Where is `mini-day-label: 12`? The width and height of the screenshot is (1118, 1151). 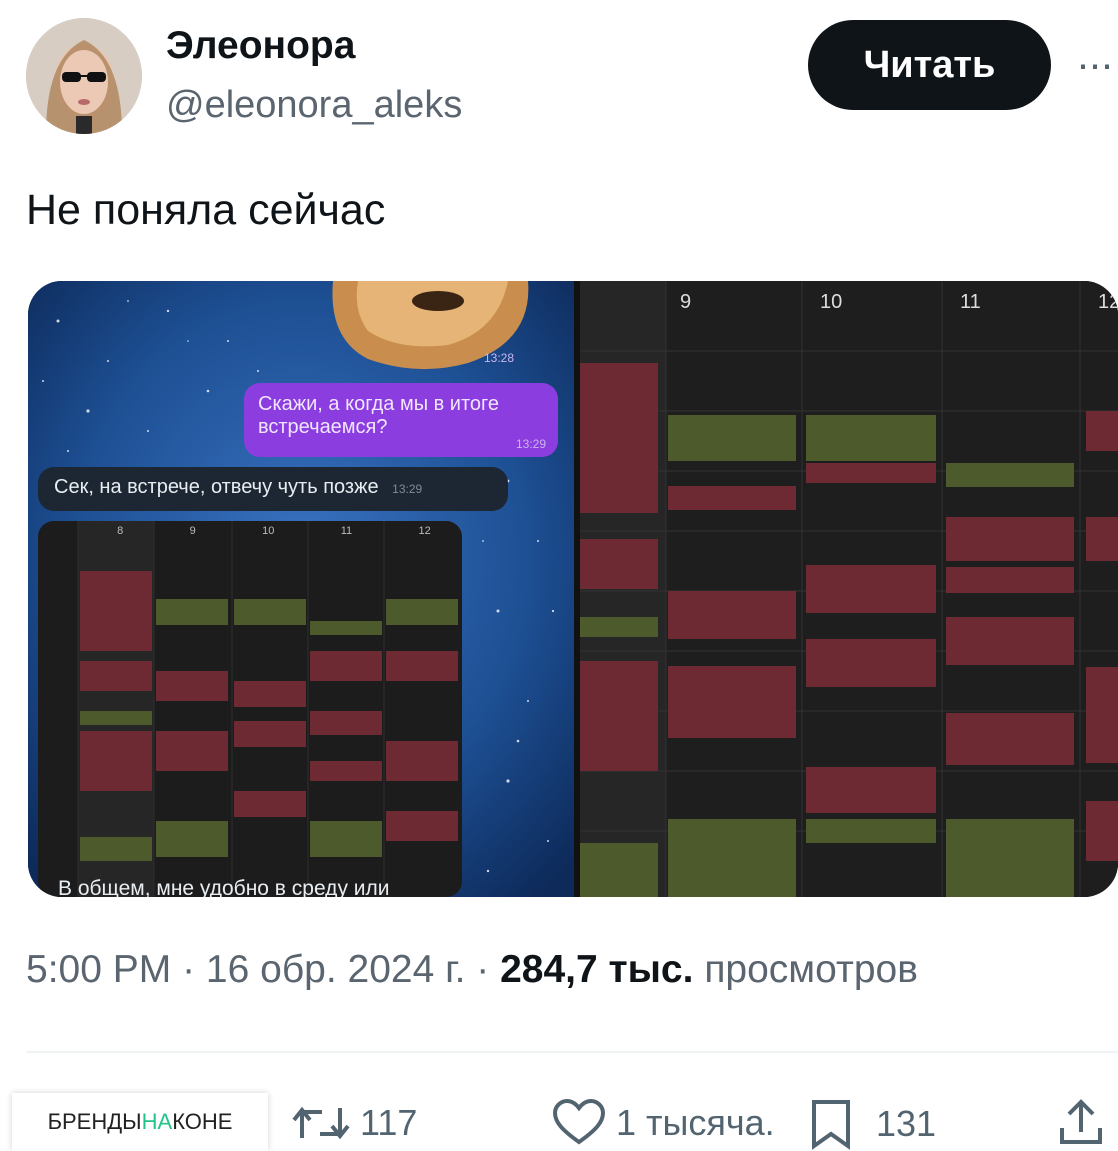 mini-day-label: 12 is located at coordinates (424, 531).